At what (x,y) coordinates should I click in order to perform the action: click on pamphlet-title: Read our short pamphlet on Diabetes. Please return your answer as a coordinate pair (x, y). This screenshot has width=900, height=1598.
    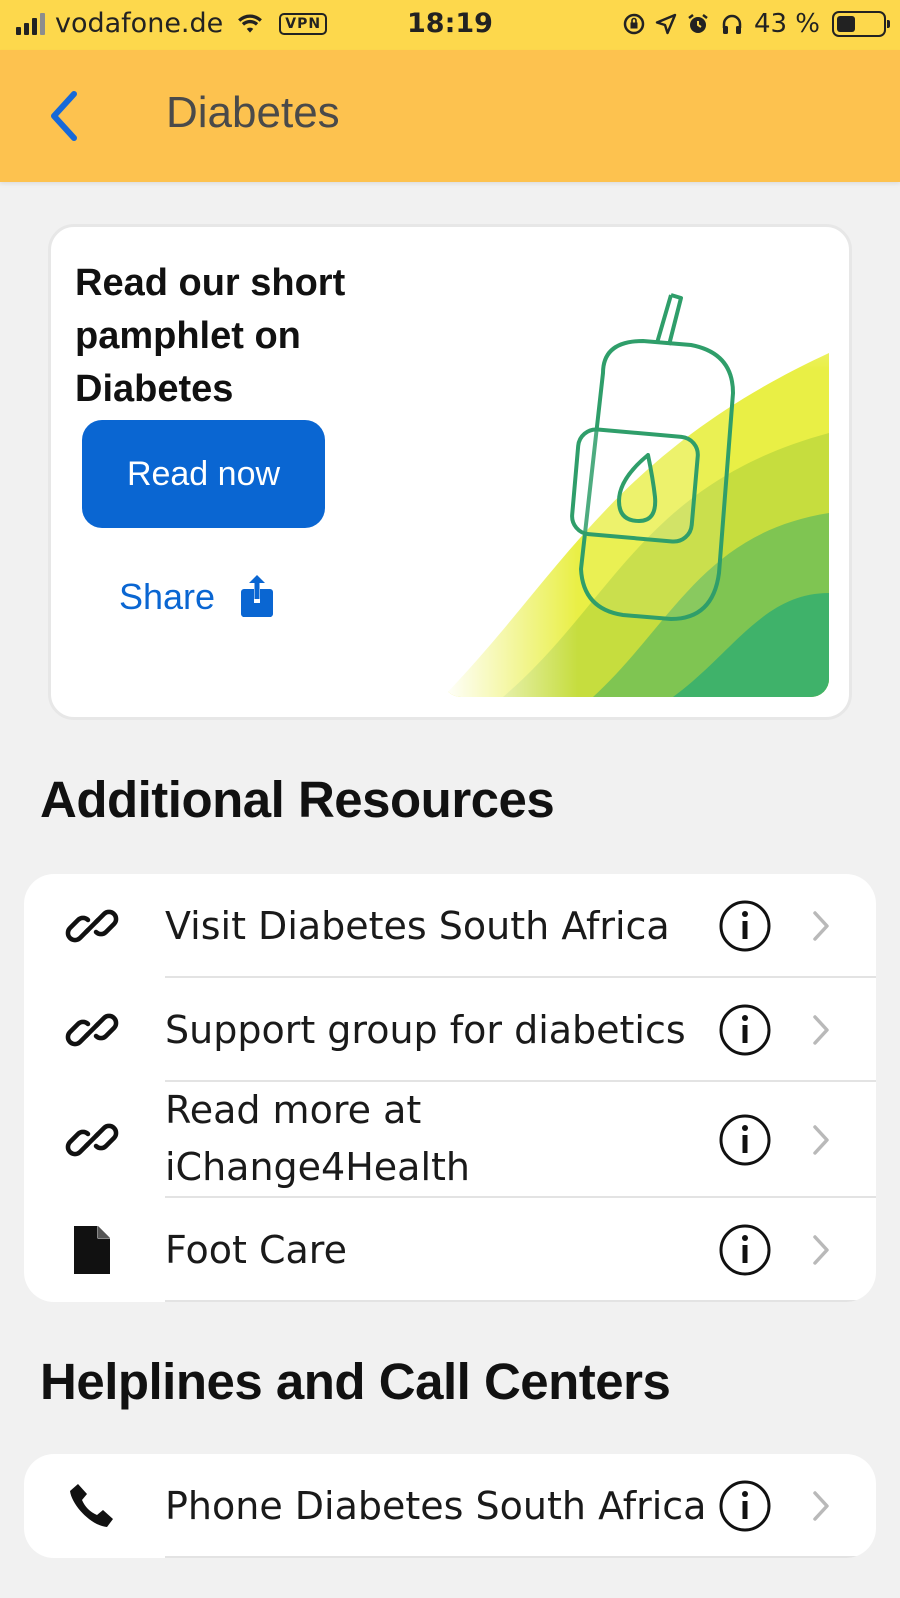
    Looking at the image, I should click on (210, 336).